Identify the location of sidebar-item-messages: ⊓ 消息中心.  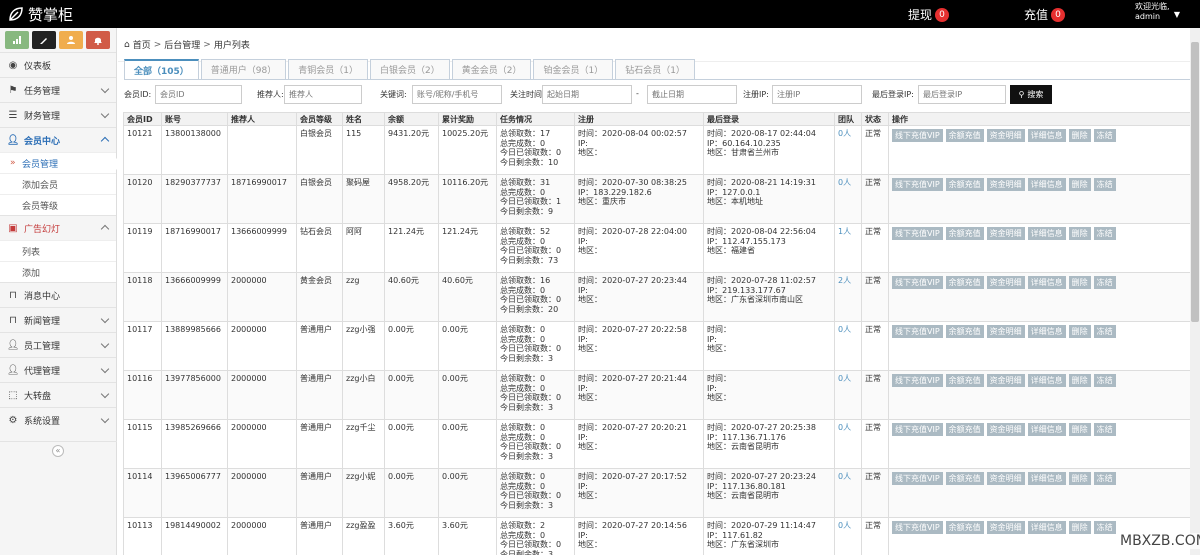
(58, 294).